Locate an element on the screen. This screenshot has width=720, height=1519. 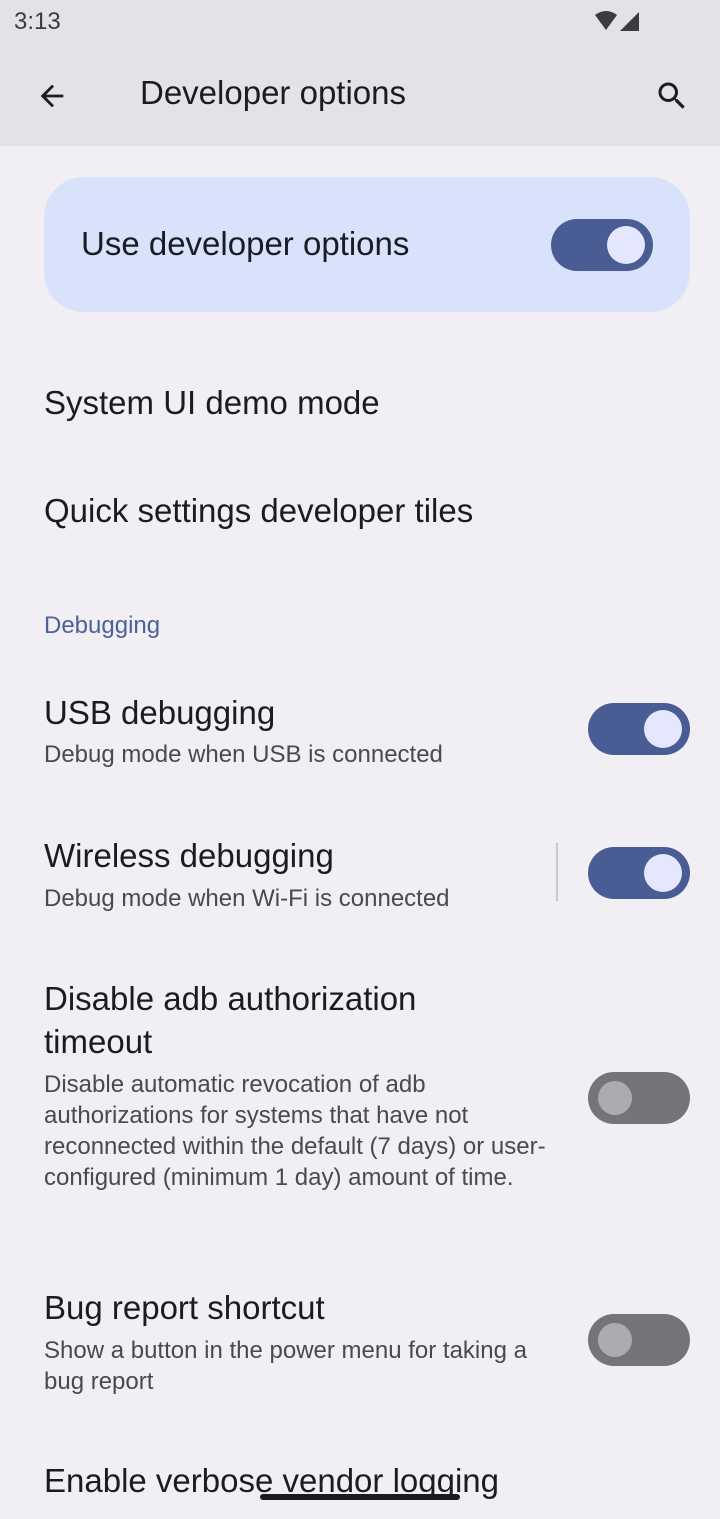
page-title: Developer options is located at coordinates (273, 92).